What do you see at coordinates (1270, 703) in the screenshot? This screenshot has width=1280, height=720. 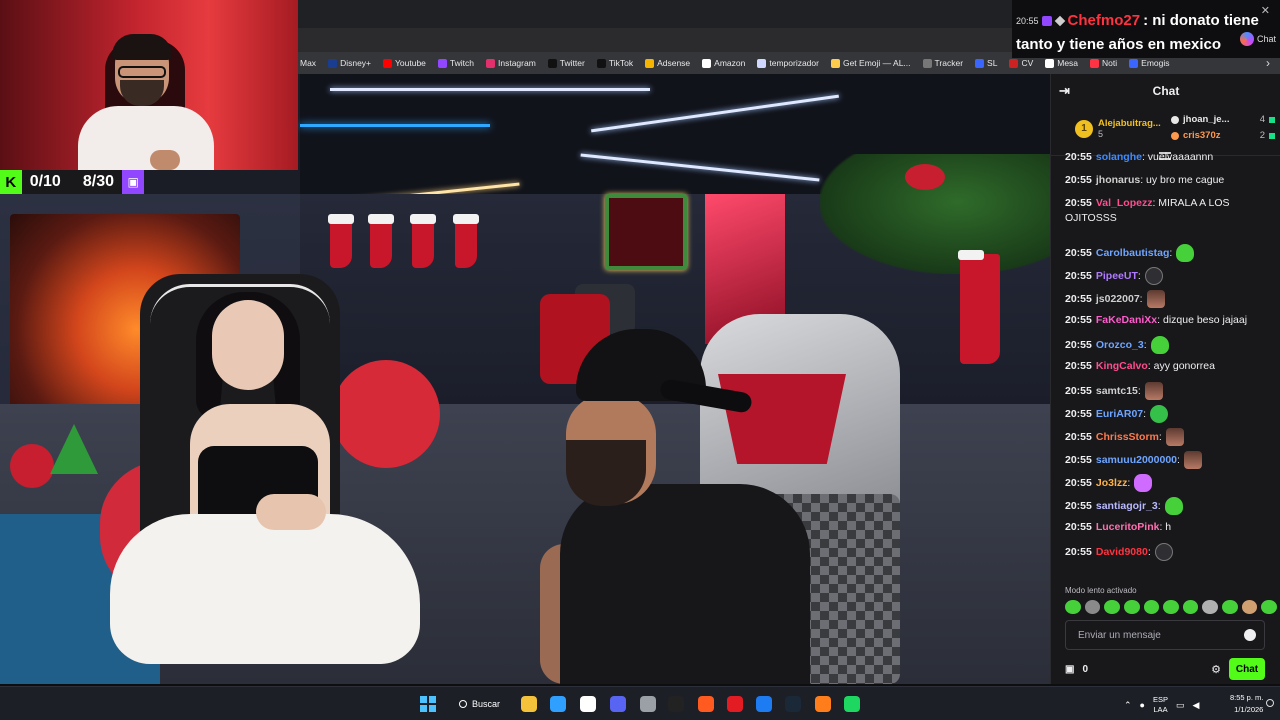 I see `notification-icon` at bounding box center [1270, 703].